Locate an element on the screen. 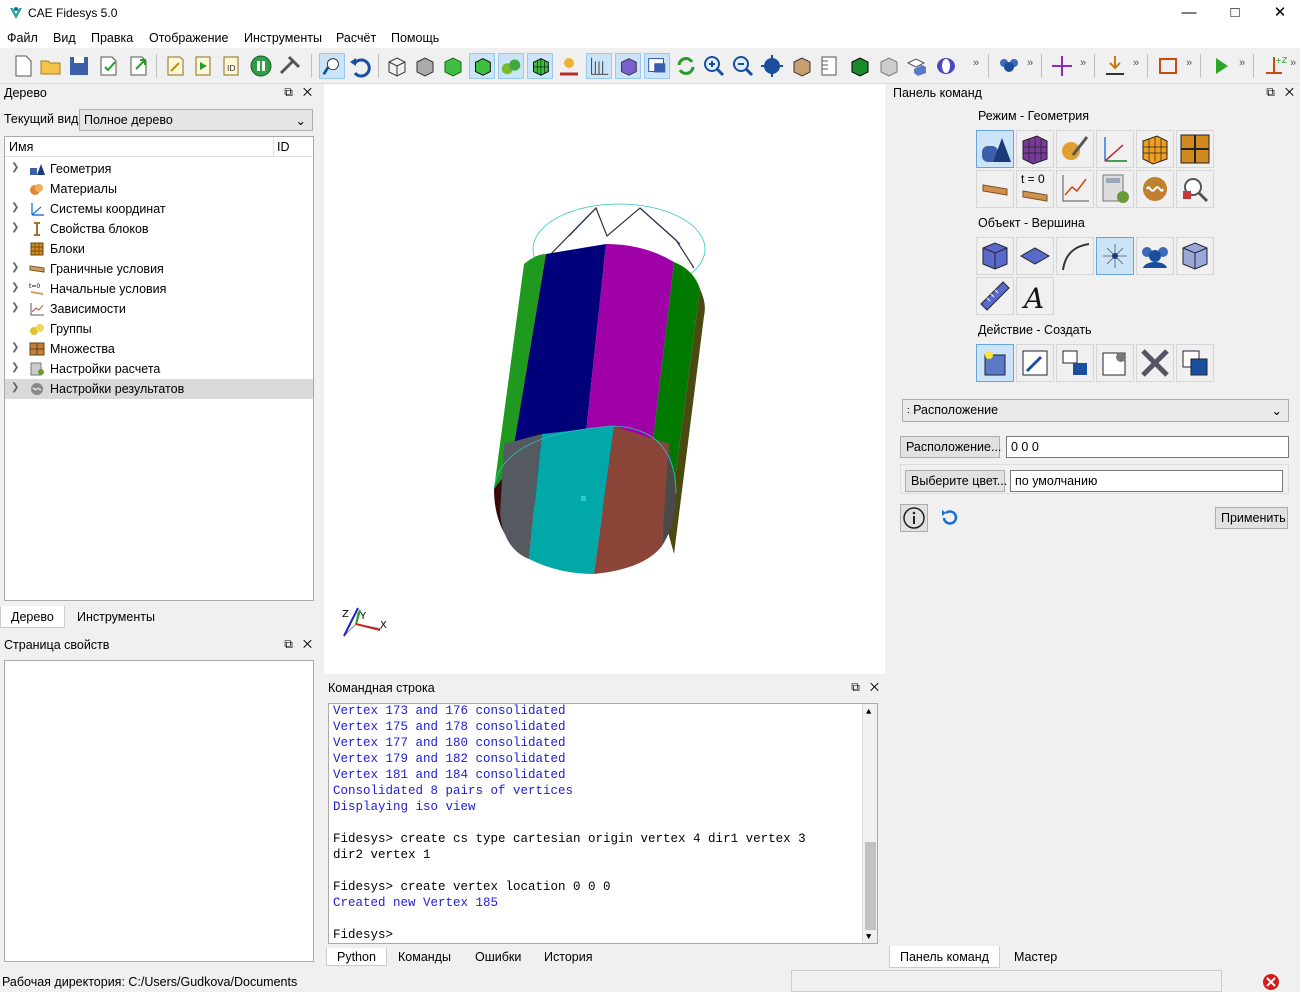 This screenshot has width=1300, height=992. refresh-icon is located at coordinates (686, 66).